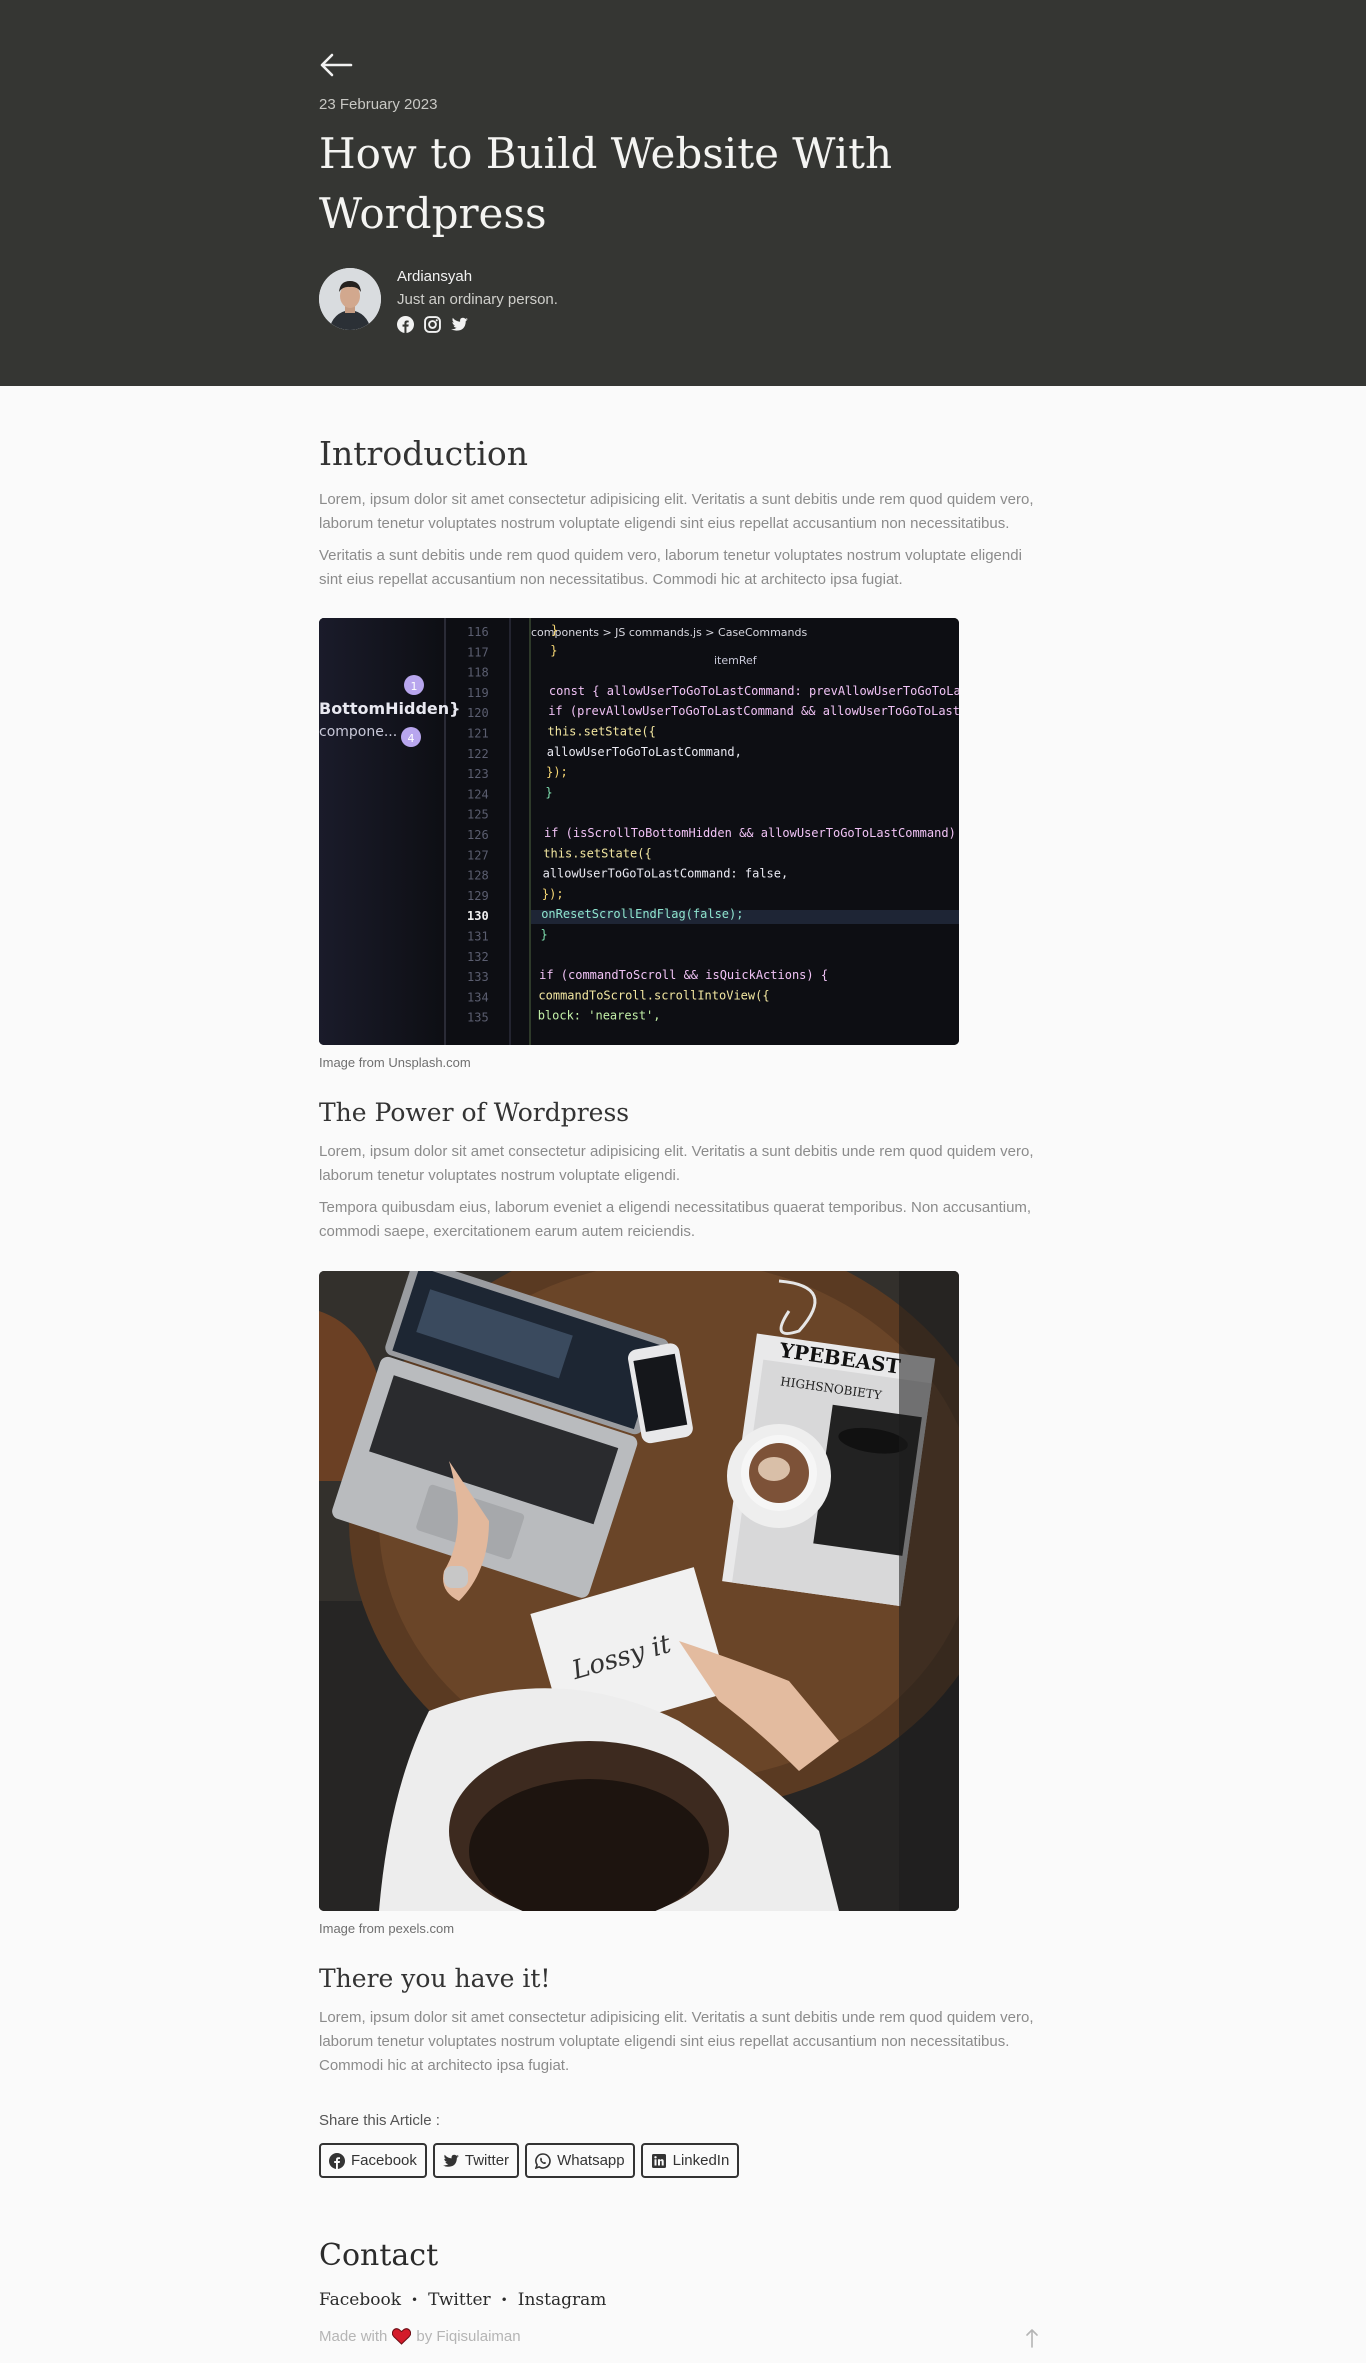  I want to click on share-facebook-button: Facebook, so click(373, 2160).